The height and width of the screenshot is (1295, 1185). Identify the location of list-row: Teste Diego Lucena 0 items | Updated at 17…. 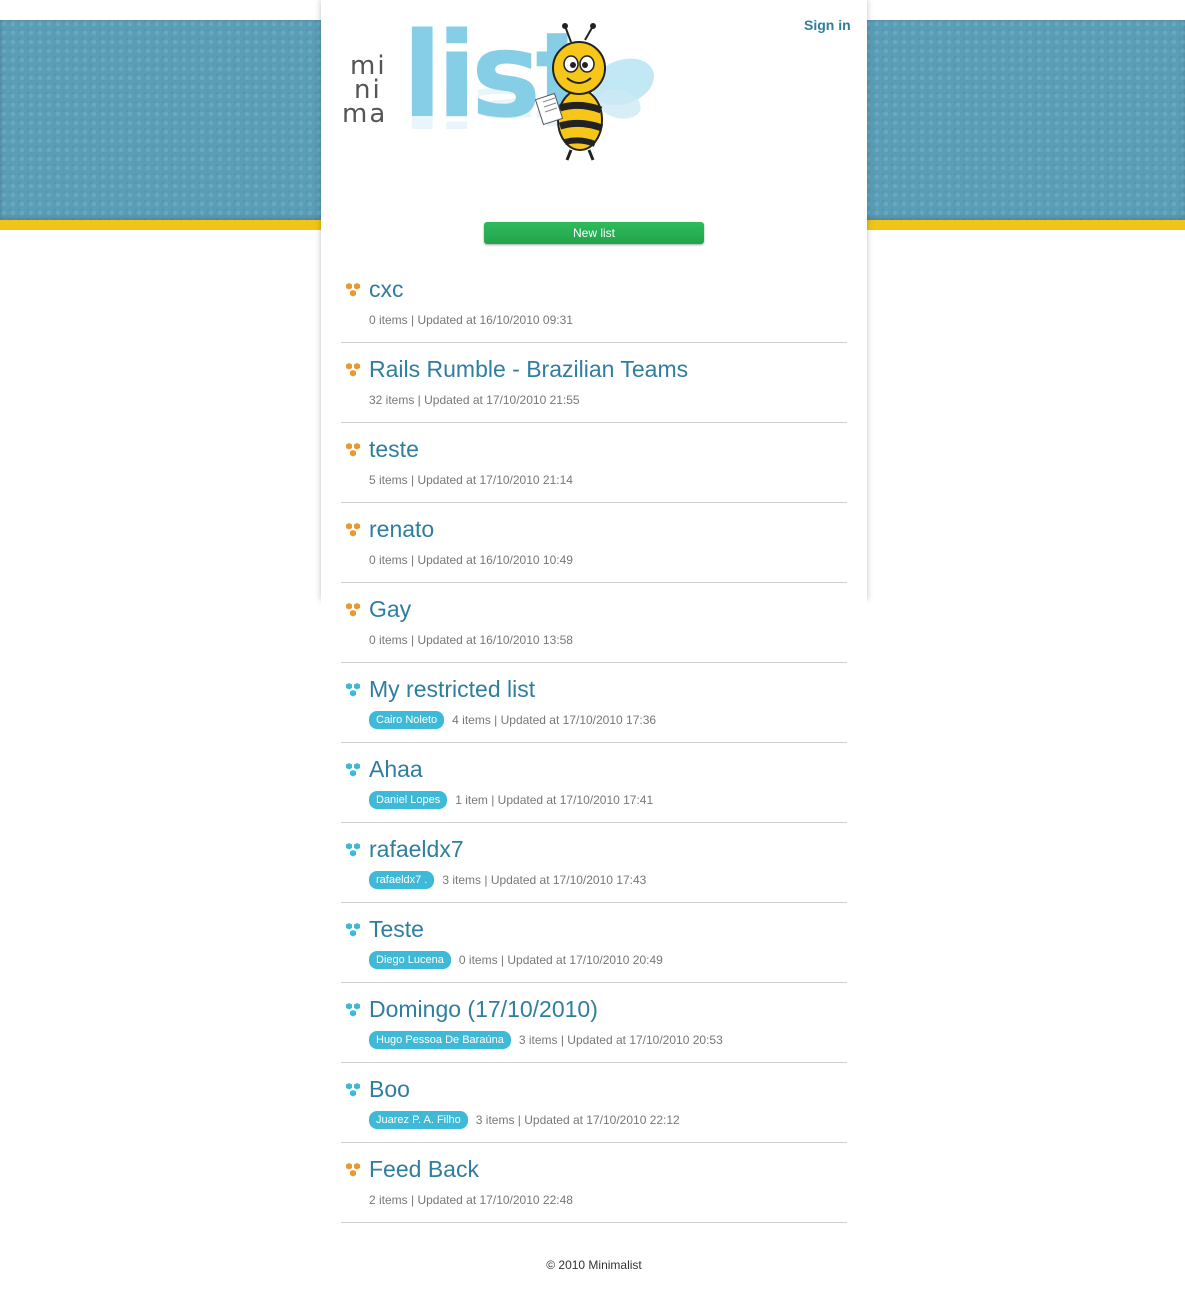
(594, 943).